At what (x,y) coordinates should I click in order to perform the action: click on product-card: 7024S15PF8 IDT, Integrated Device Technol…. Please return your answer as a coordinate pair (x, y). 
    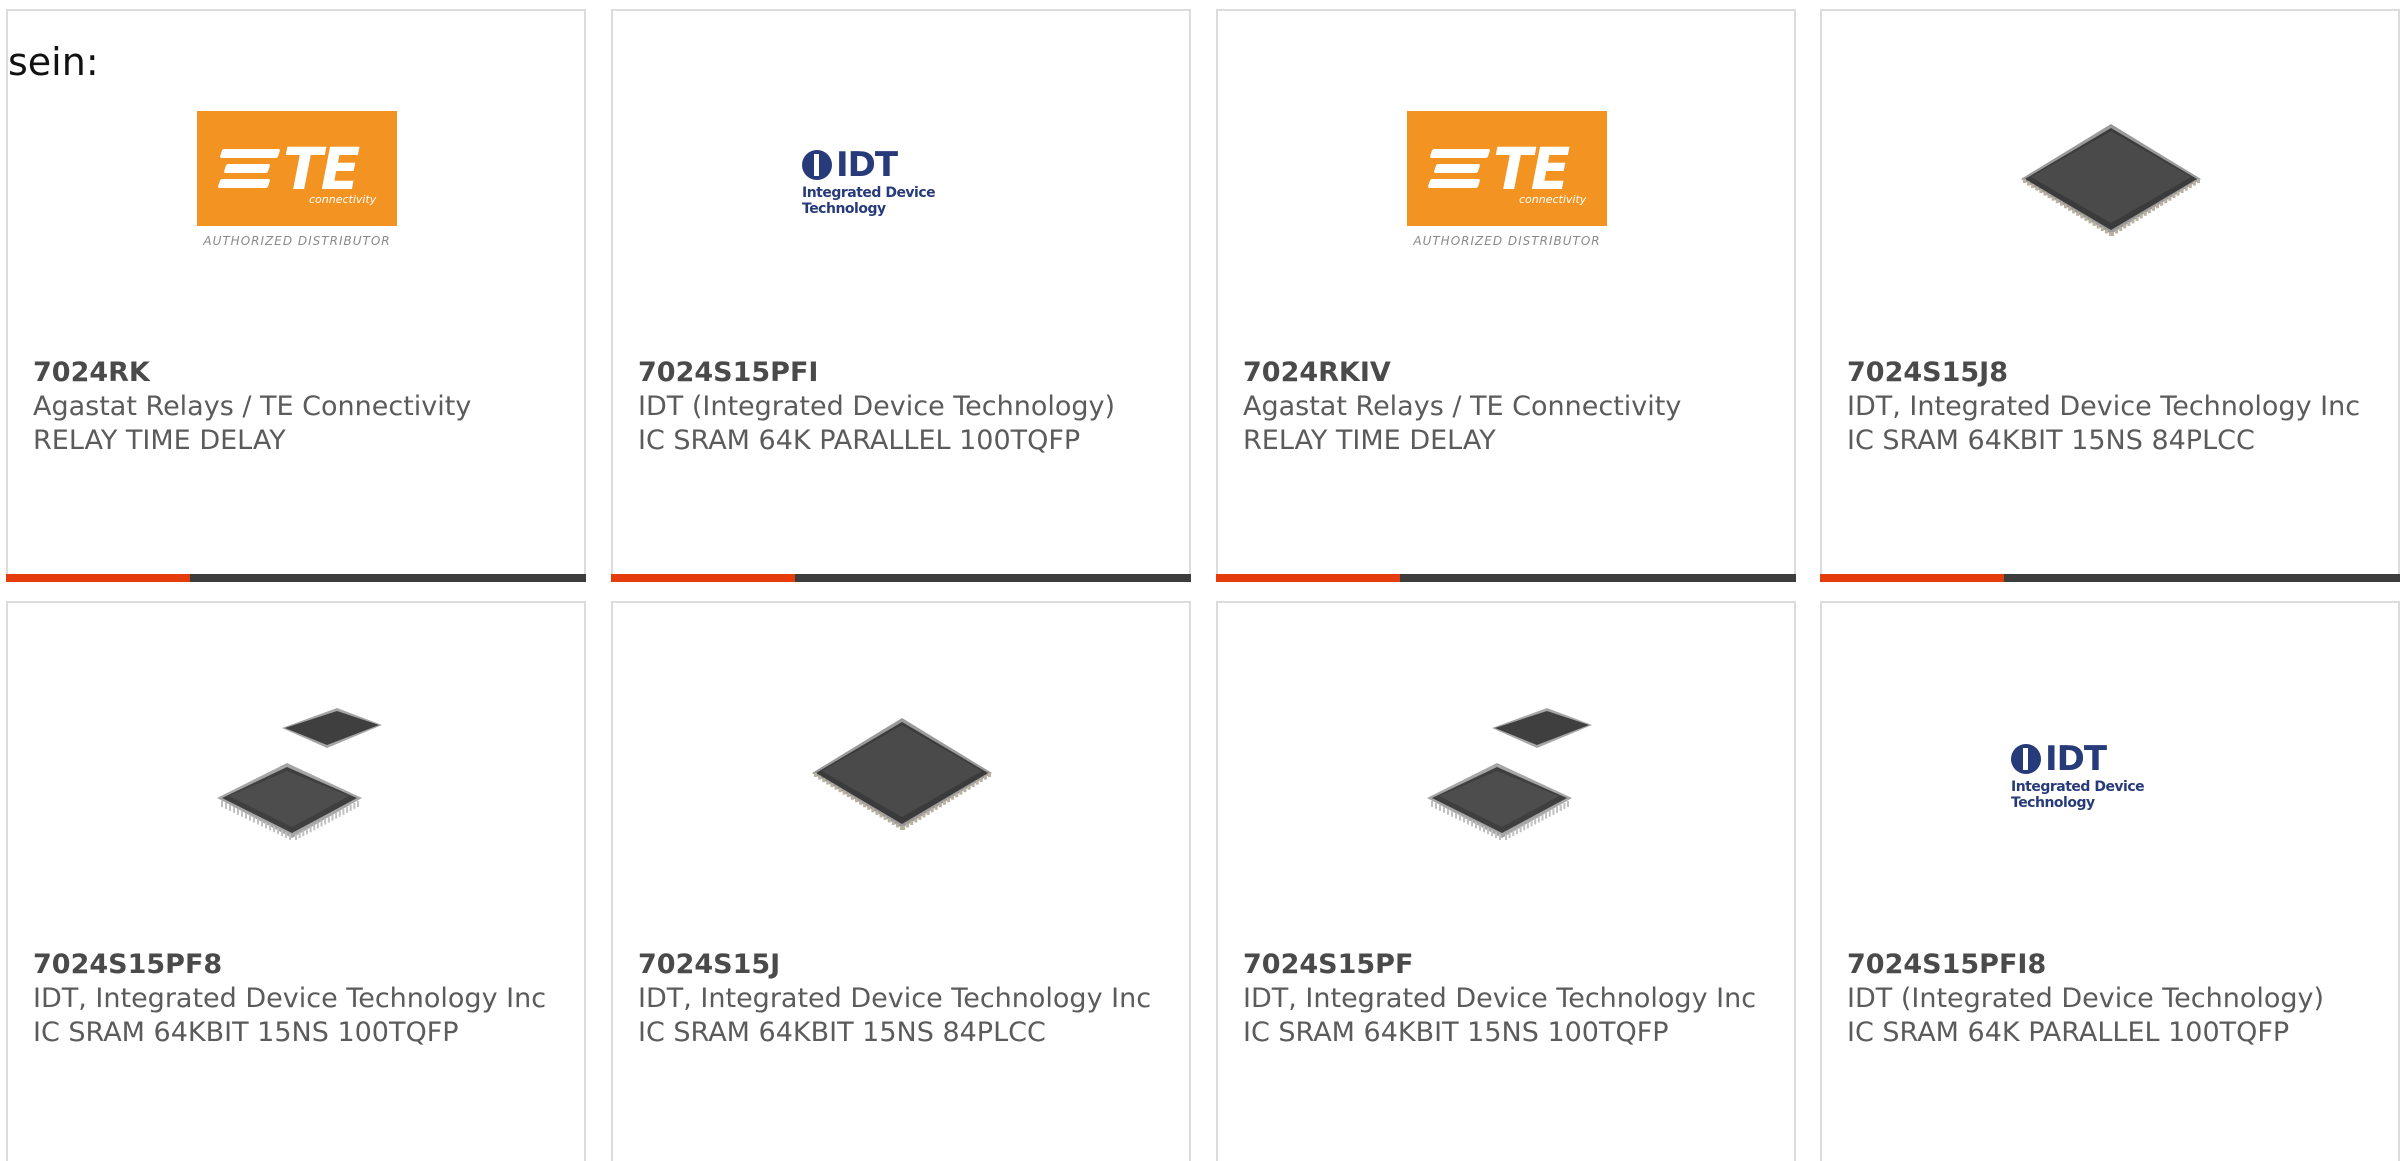
    Looking at the image, I should click on (296, 881).